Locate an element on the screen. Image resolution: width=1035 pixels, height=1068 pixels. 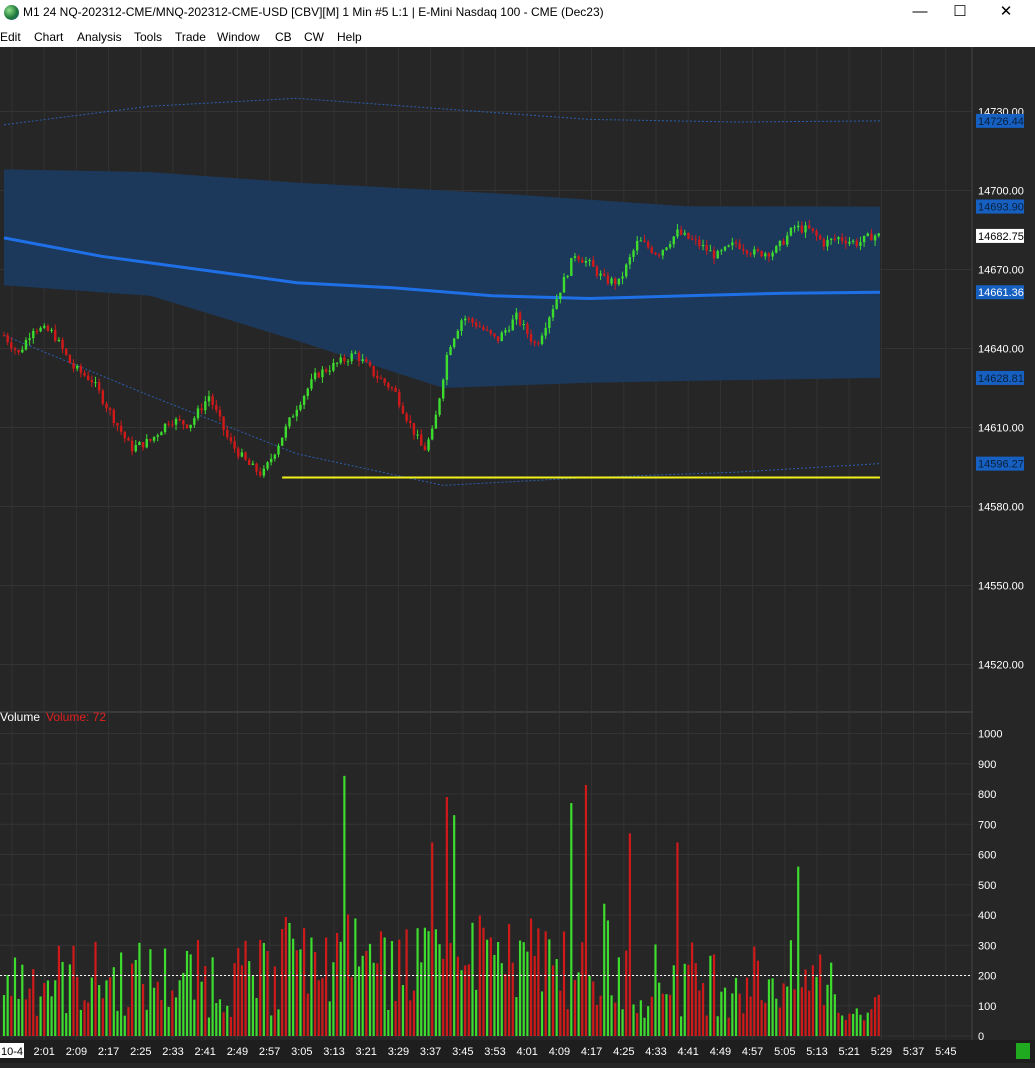
menu-window: Window is located at coordinates (238, 37).